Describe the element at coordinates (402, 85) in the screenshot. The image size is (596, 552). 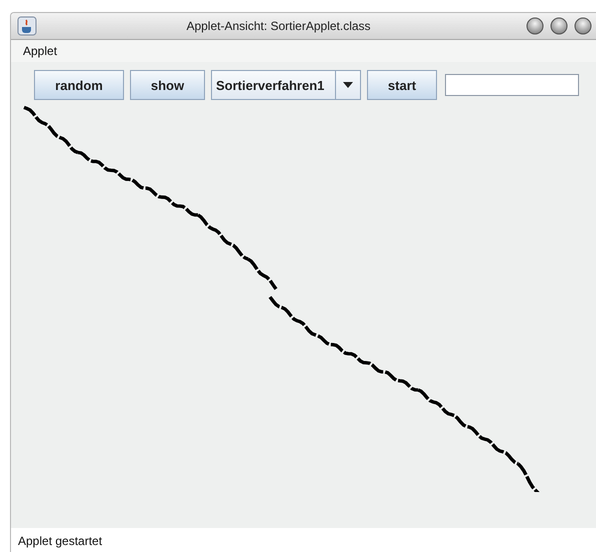
I see `toolbar-button: start` at that location.